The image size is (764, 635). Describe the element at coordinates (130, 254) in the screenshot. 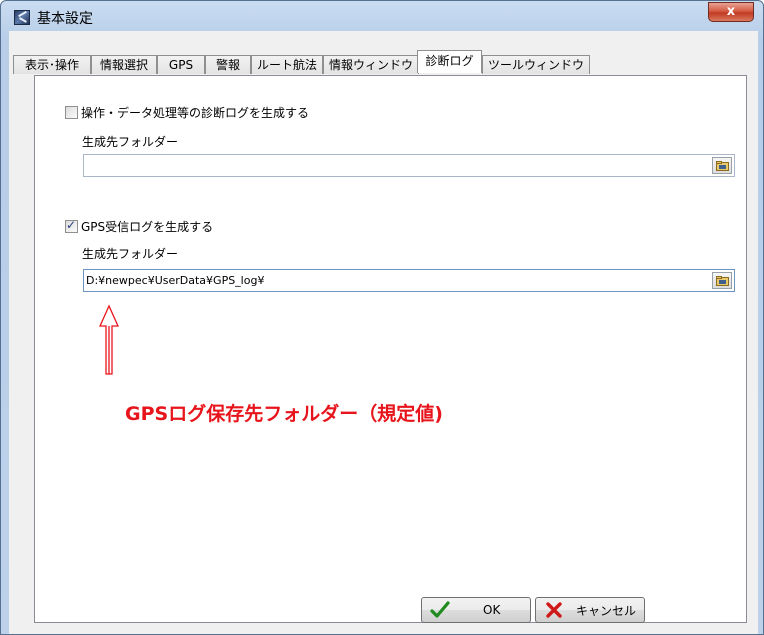

I see `gps-log-folder-label: 生成先フォルダー` at that location.